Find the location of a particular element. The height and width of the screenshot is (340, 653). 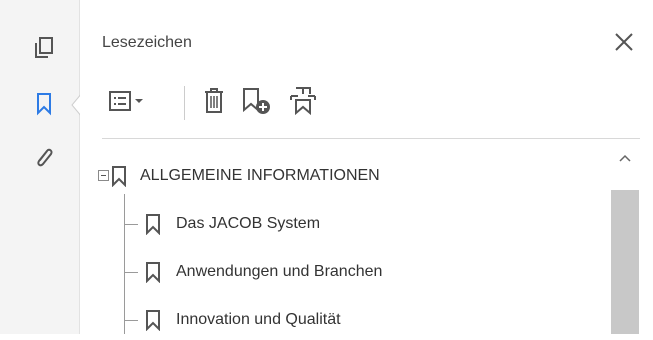

bookmark-label: Anwendungen und Branchen is located at coordinates (279, 271).